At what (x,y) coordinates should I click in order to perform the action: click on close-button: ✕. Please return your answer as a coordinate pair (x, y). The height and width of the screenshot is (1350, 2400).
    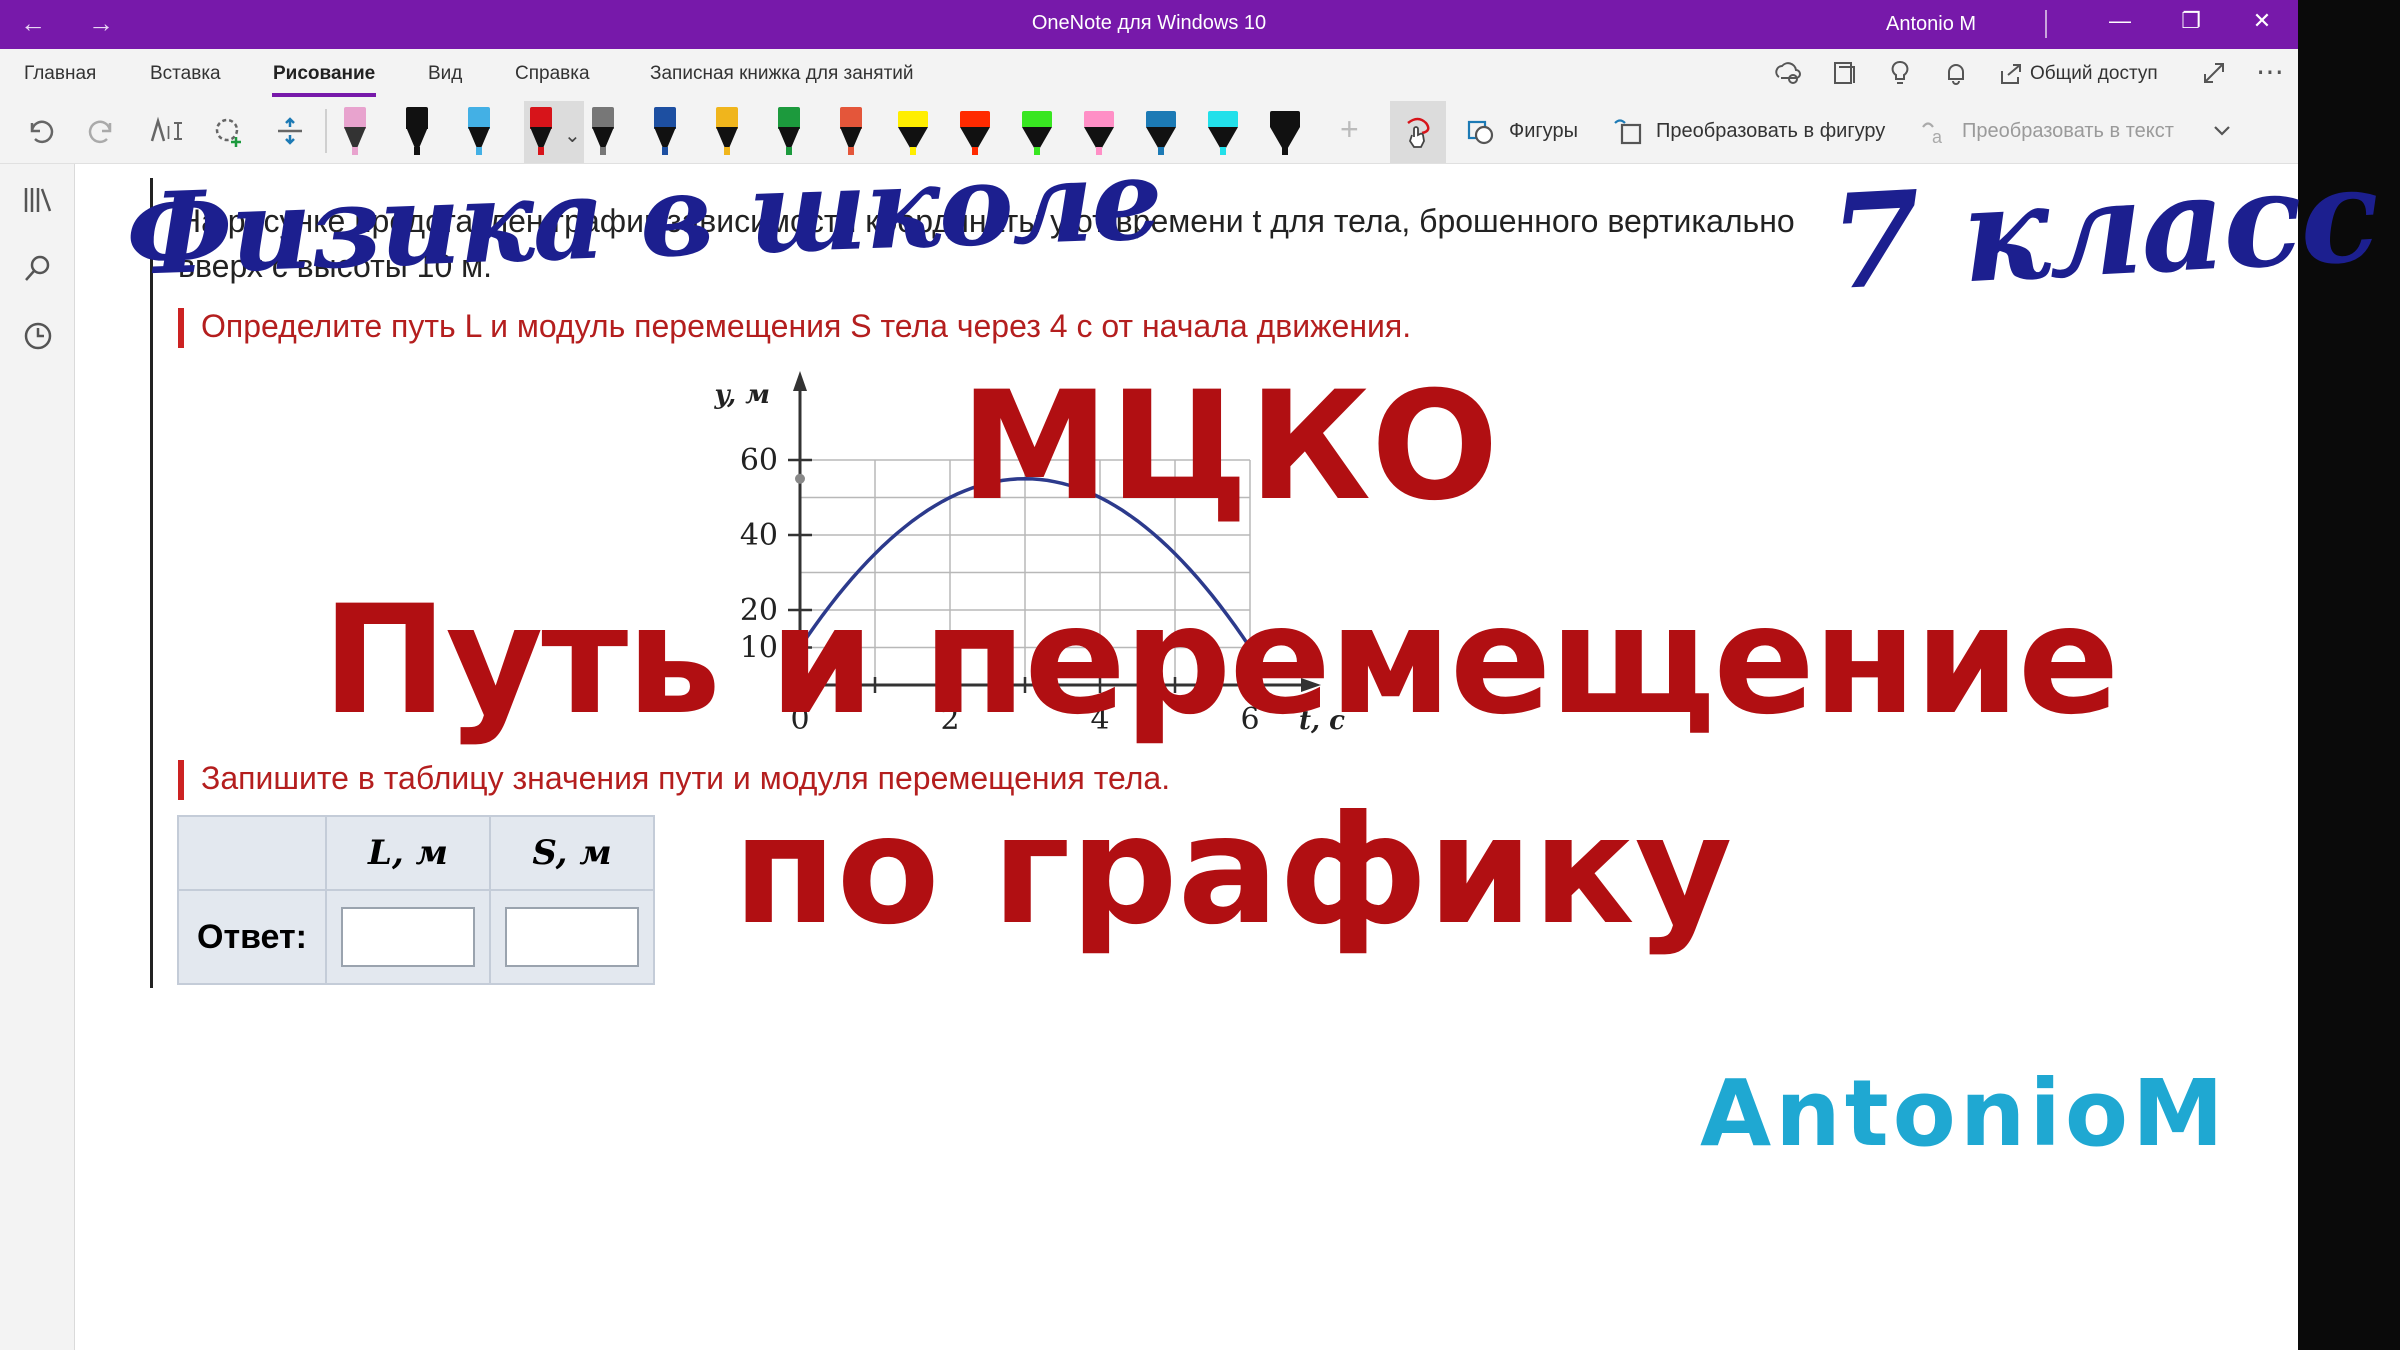
    Looking at the image, I should click on (2262, 21).